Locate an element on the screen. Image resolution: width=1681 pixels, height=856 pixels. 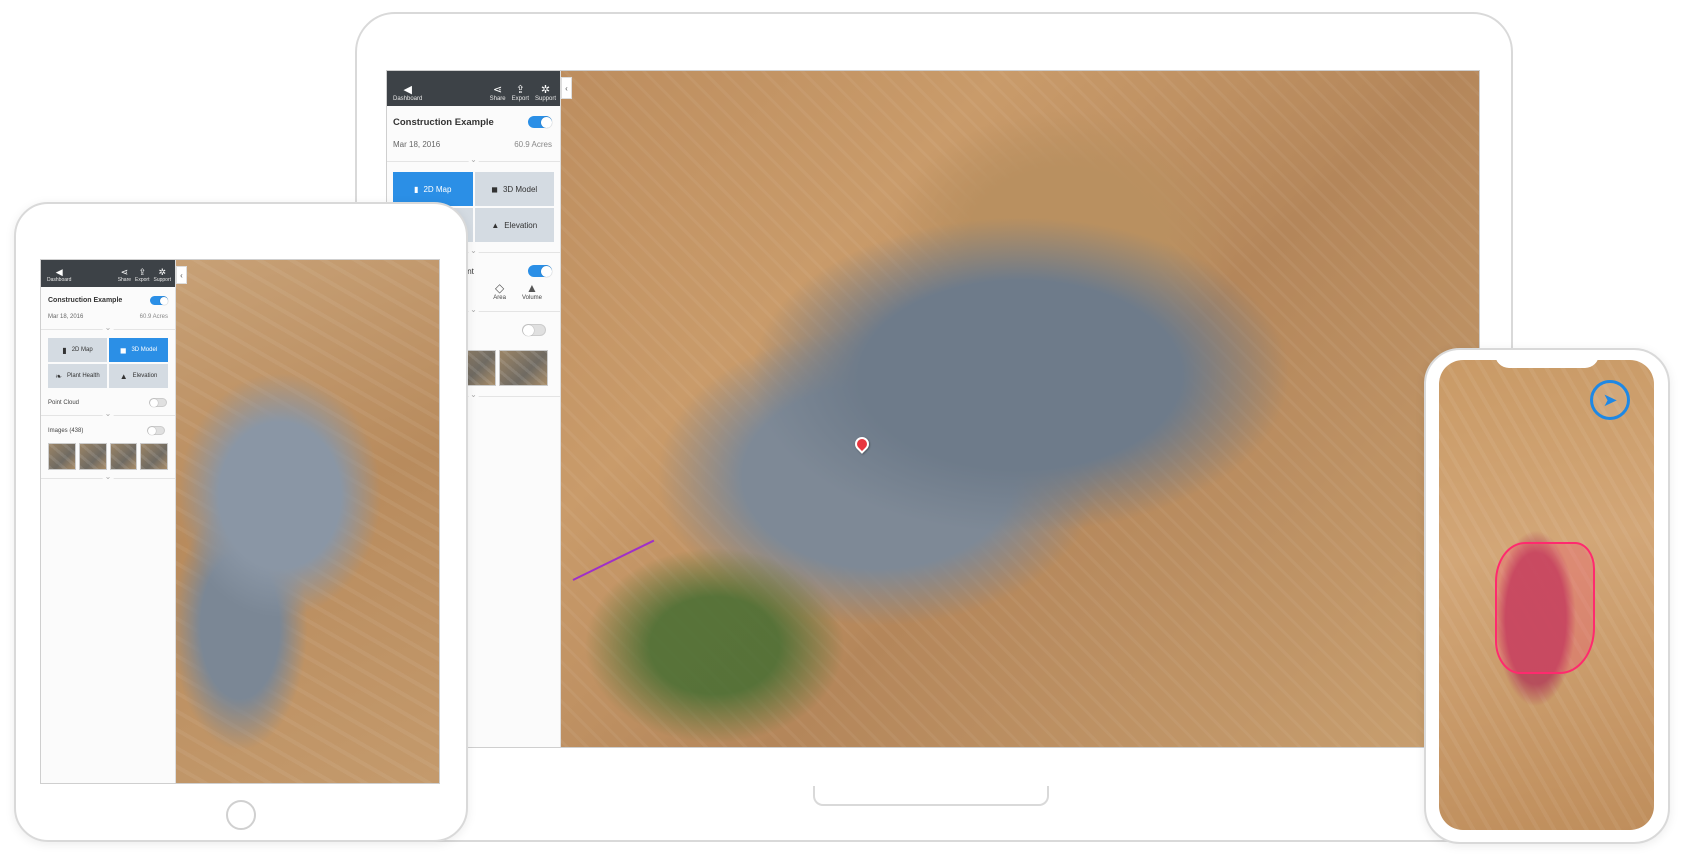
volume-icon: ▲ is located at coordinates (532, 288).